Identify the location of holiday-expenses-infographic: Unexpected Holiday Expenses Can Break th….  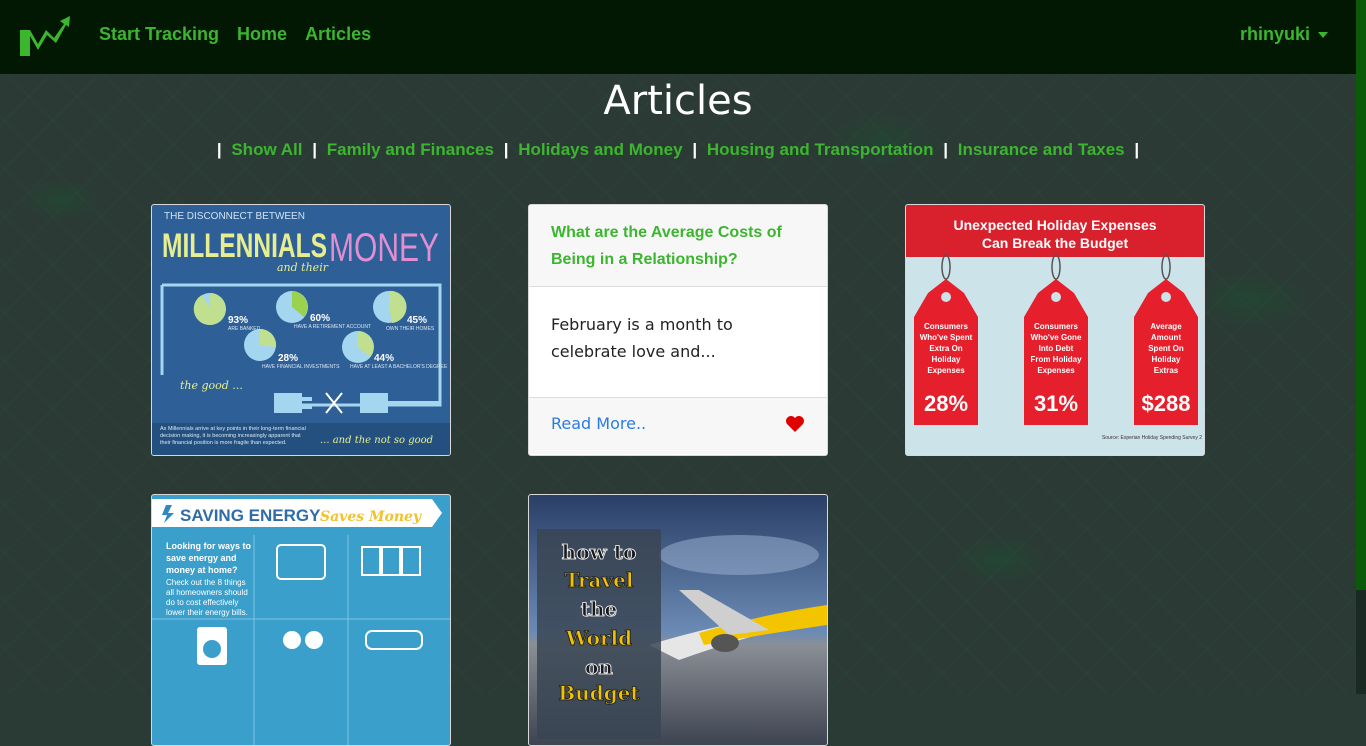
(1055, 330).